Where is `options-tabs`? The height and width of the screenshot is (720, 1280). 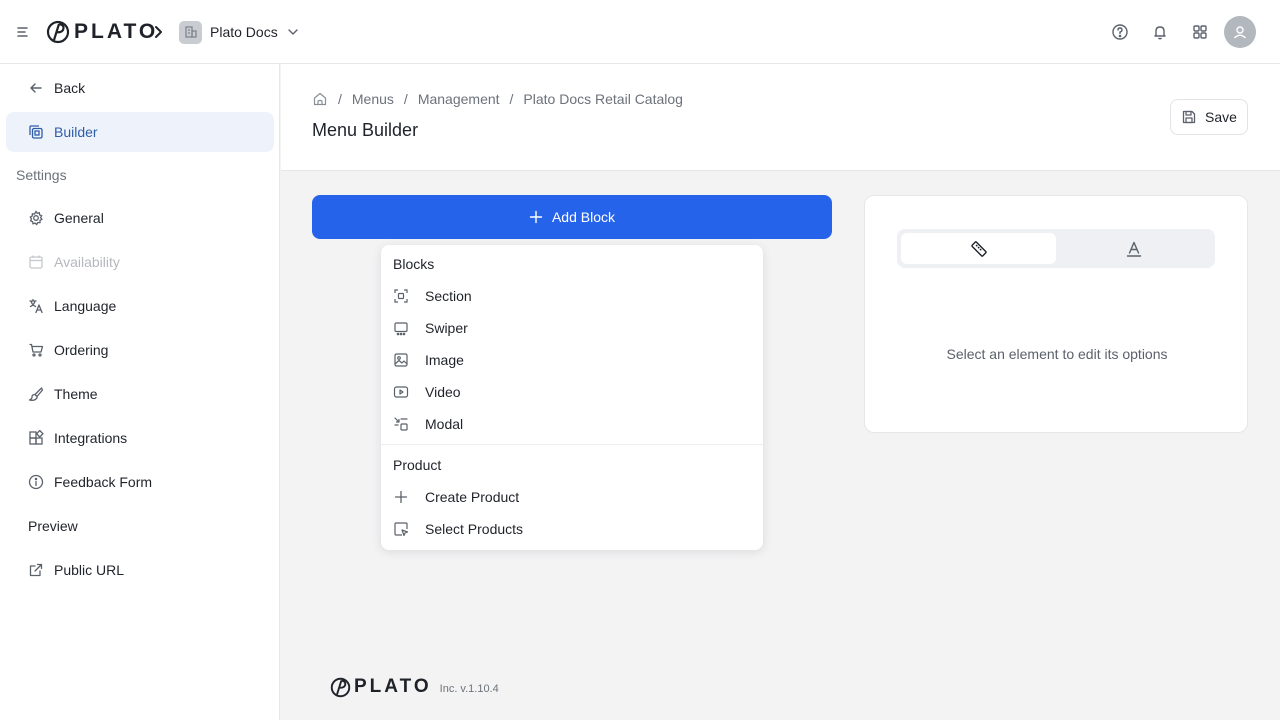 options-tabs is located at coordinates (1056, 248).